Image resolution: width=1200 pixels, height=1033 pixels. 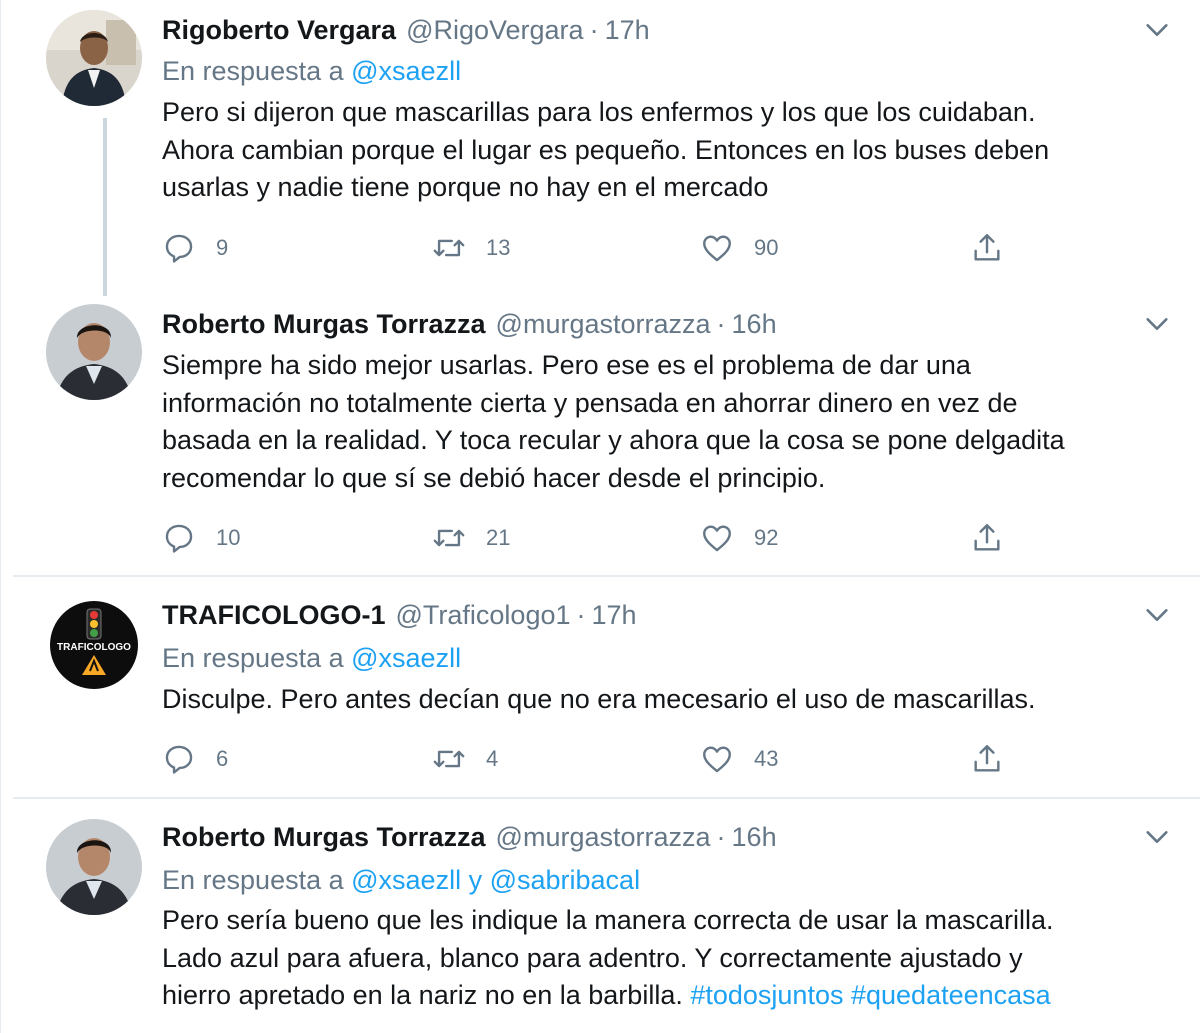 I want to click on reply-count: 10, so click(x=228, y=537).